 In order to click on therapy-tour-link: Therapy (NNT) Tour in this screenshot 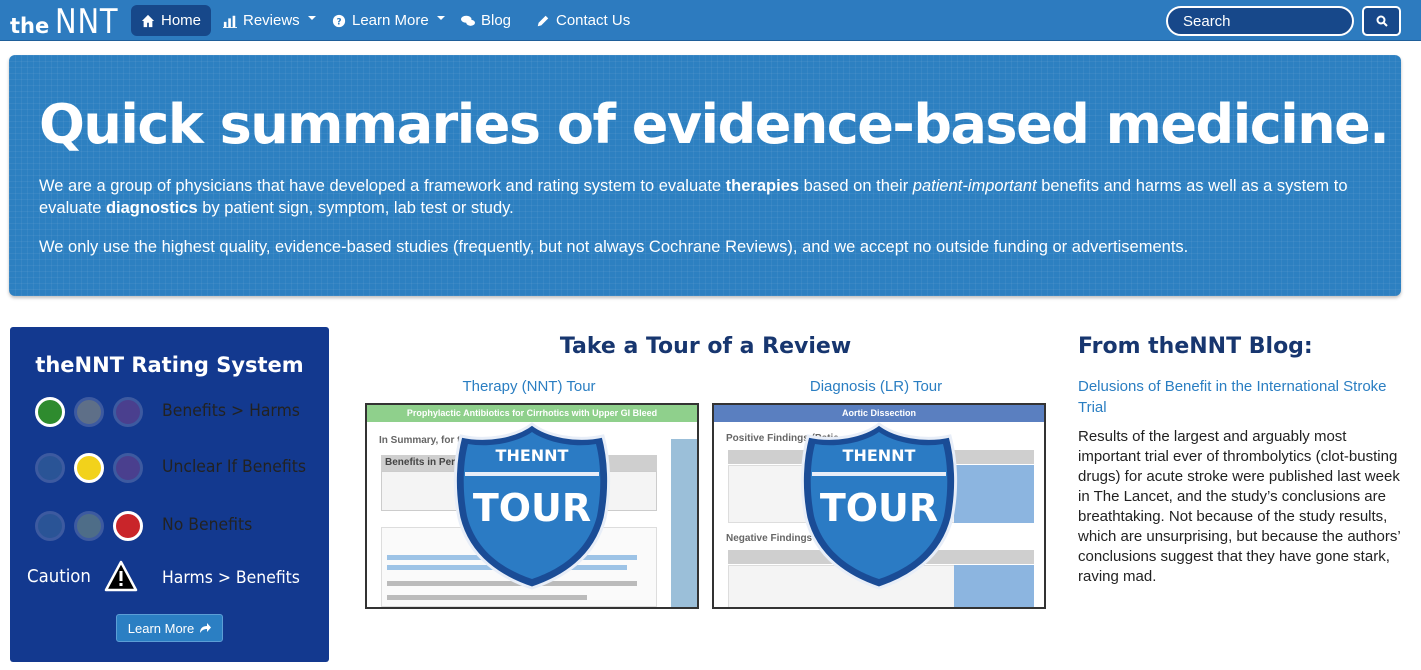, I will do `click(529, 386)`.